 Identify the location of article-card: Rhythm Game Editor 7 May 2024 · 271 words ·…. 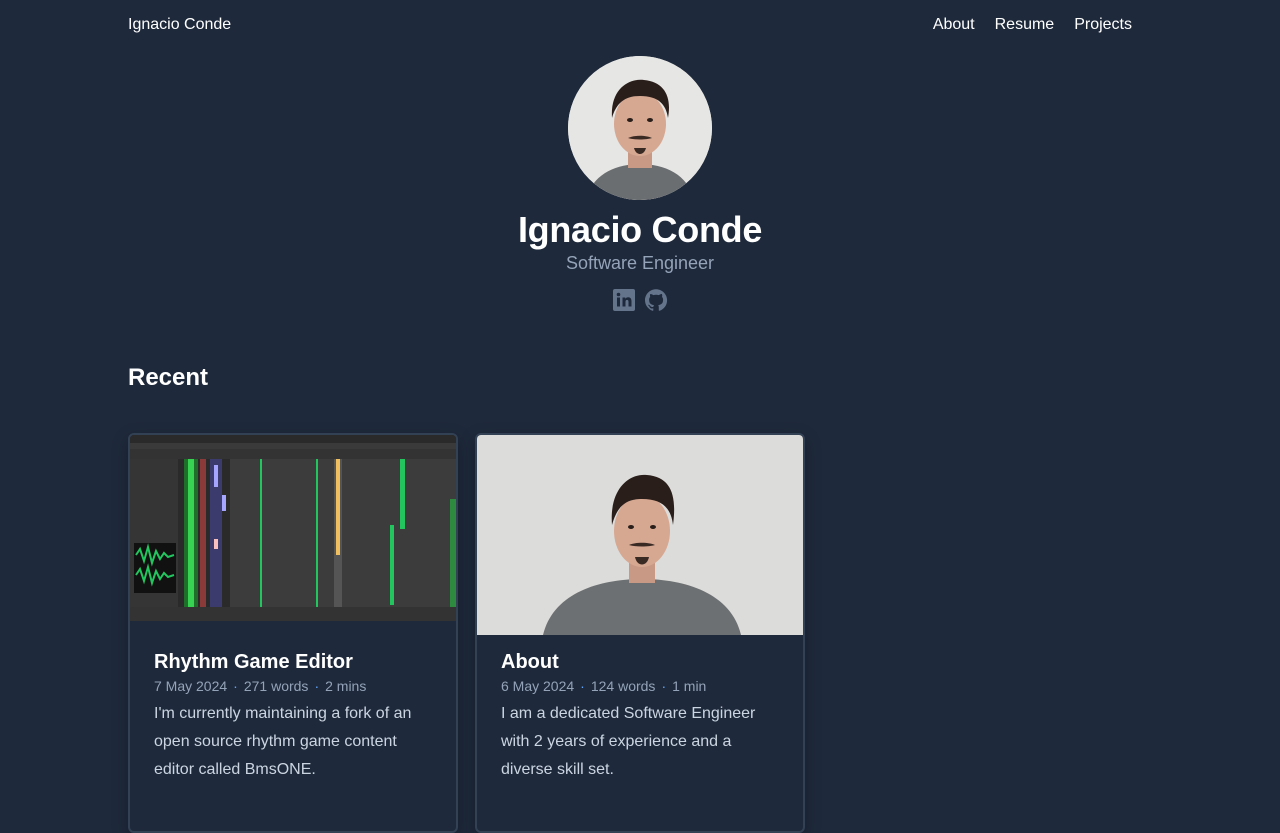
(293, 633).